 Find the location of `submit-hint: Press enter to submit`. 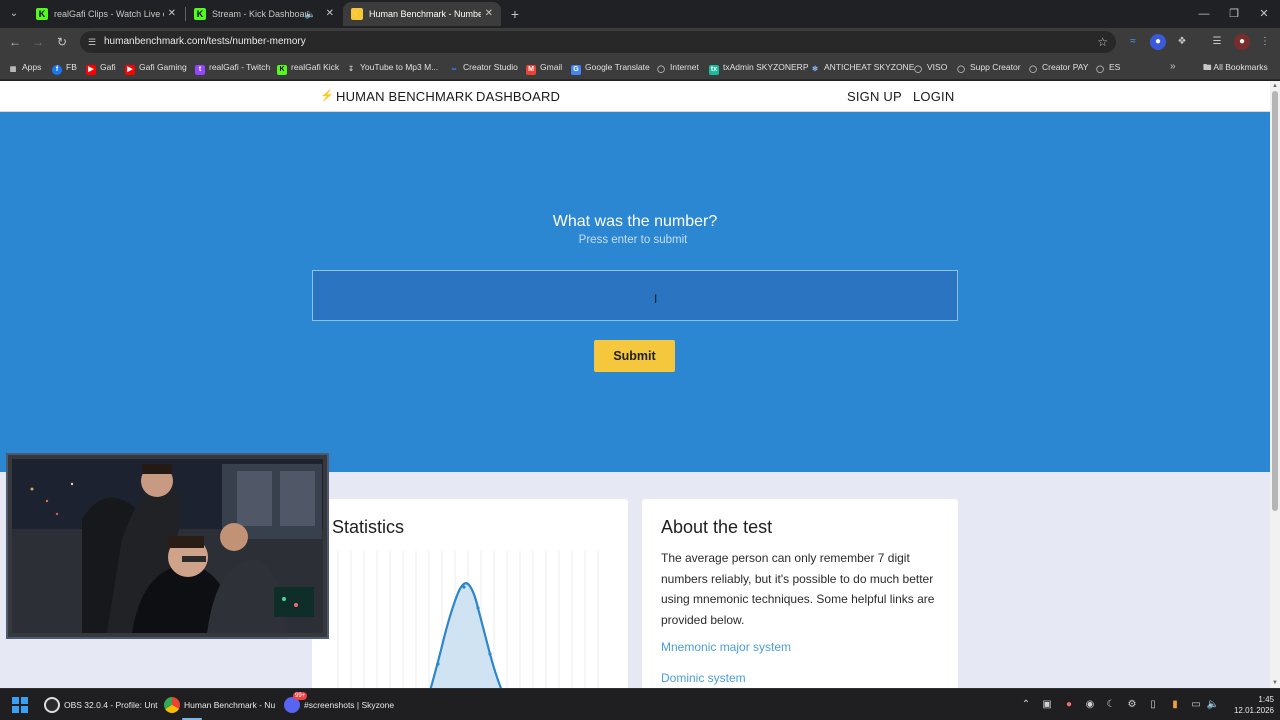

submit-hint: Press enter to submit is located at coordinates (633, 240).